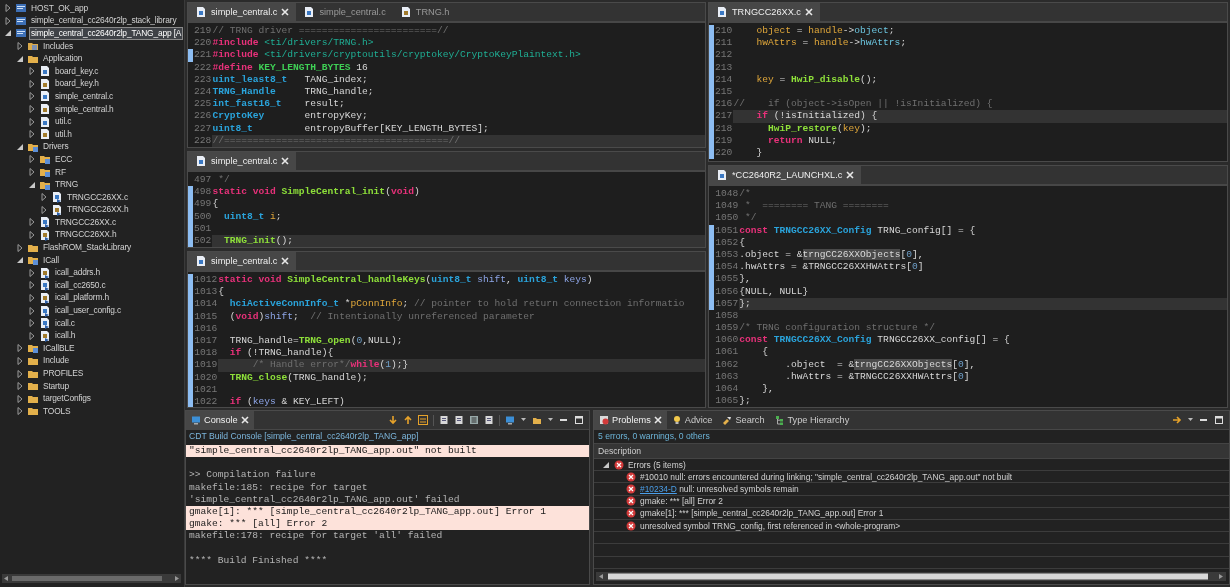 The height and width of the screenshot is (587, 1230). What do you see at coordinates (77, 84) in the screenshot?
I see `tree-item: board_key.h` at bounding box center [77, 84].